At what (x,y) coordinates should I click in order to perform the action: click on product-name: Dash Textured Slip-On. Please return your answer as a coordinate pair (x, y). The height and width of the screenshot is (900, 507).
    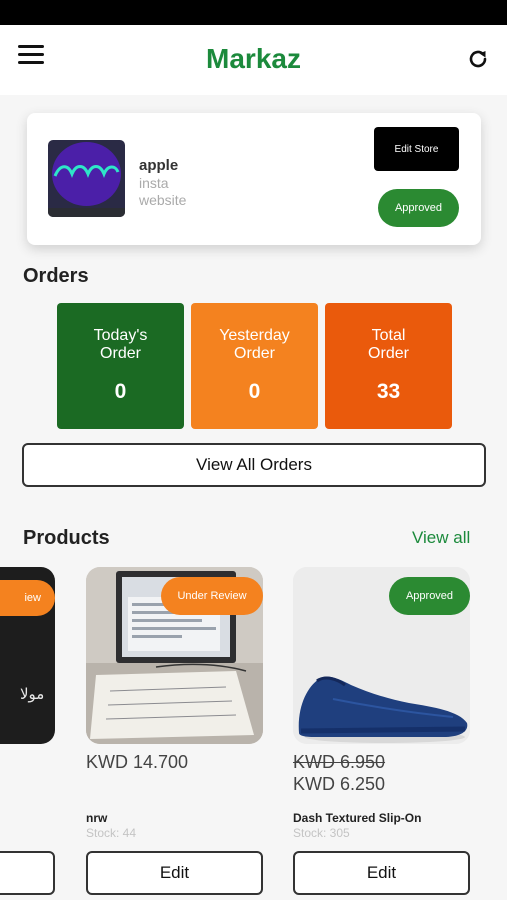
    Looking at the image, I should click on (357, 818).